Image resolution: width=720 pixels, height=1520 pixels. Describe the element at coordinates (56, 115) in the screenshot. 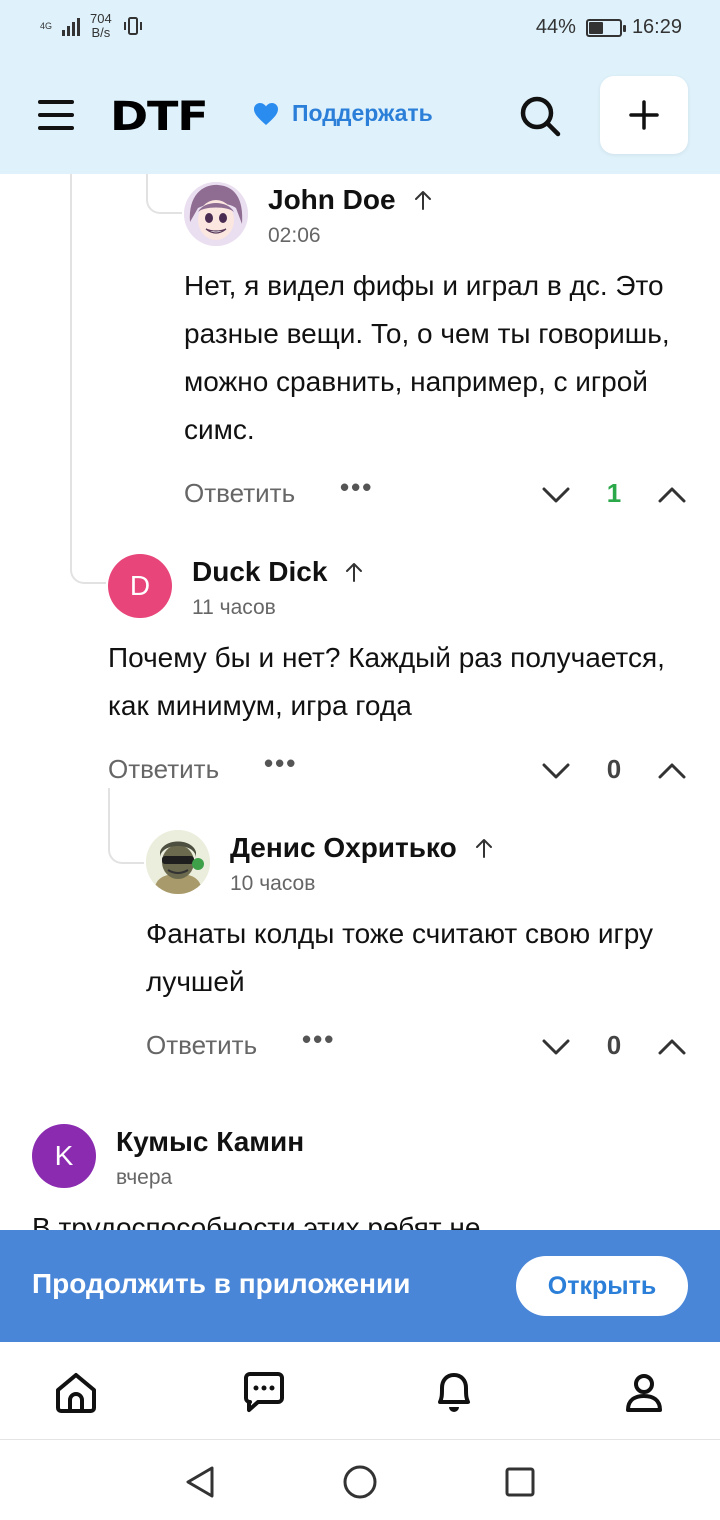

I see `menu-icon` at that location.